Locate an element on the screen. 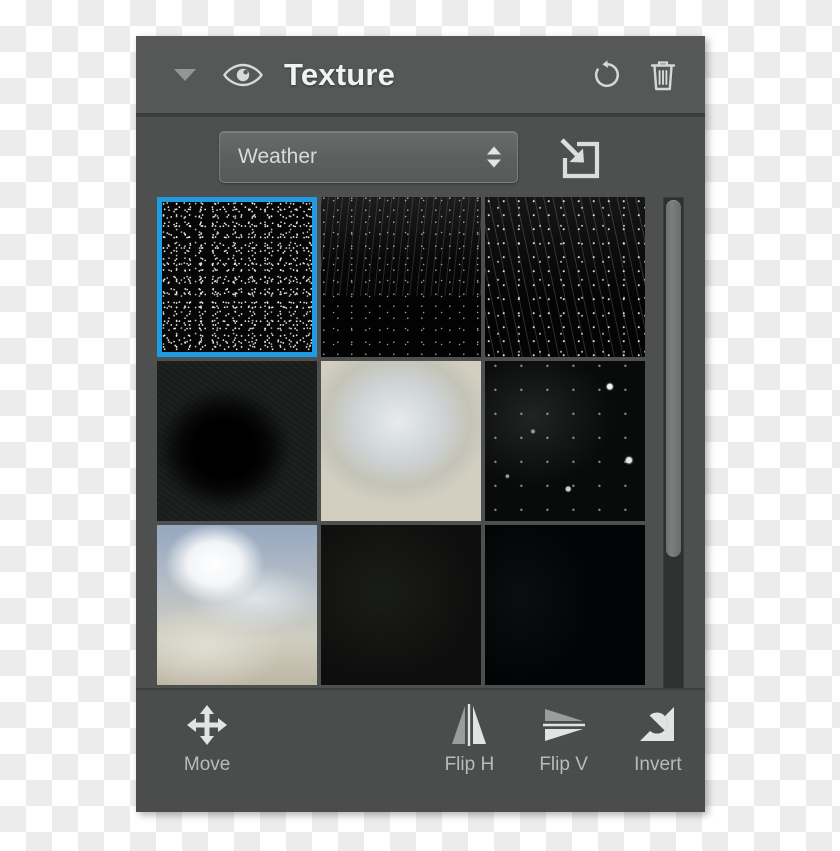 The image size is (840, 851). snow-streak-texture is located at coordinates (565, 277).